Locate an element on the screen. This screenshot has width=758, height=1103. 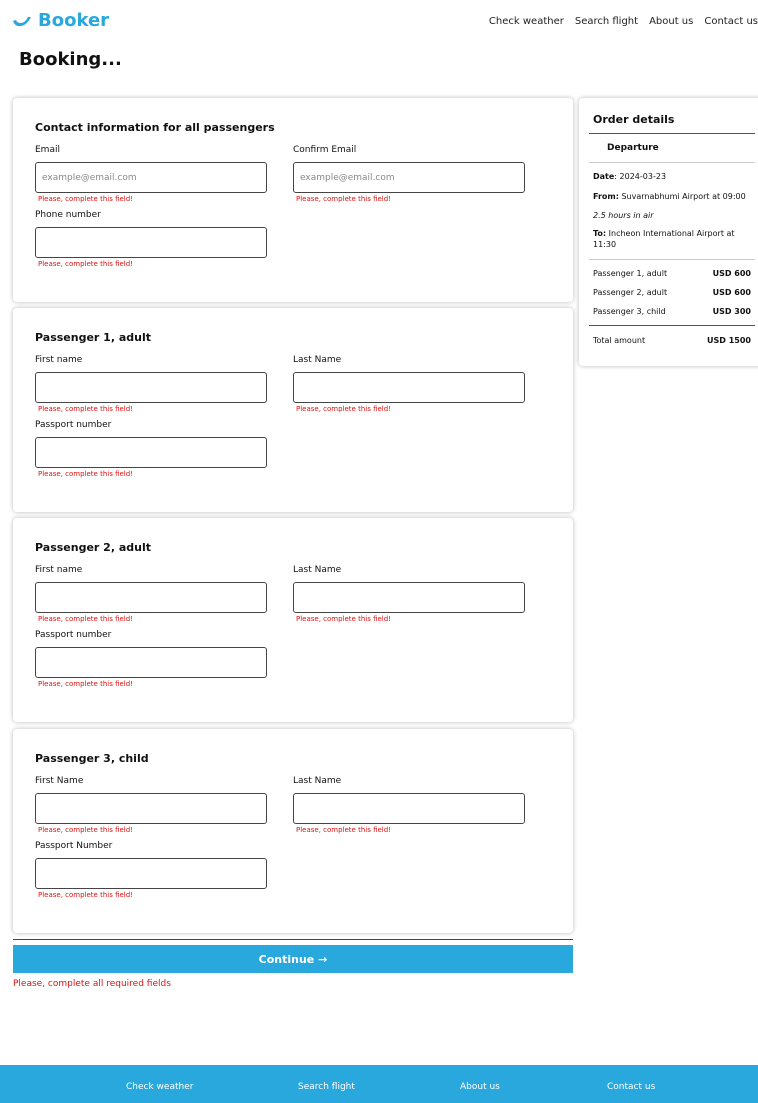
price-row-label: Passenger 3, child is located at coordinates (629, 311).